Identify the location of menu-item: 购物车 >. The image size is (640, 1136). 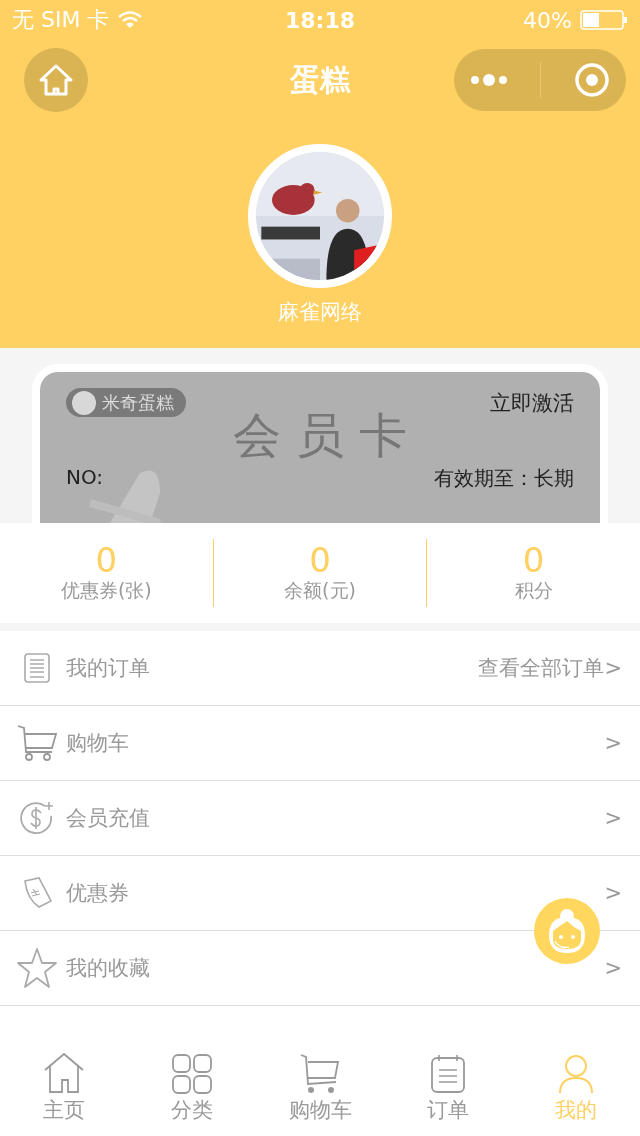
(320, 743).